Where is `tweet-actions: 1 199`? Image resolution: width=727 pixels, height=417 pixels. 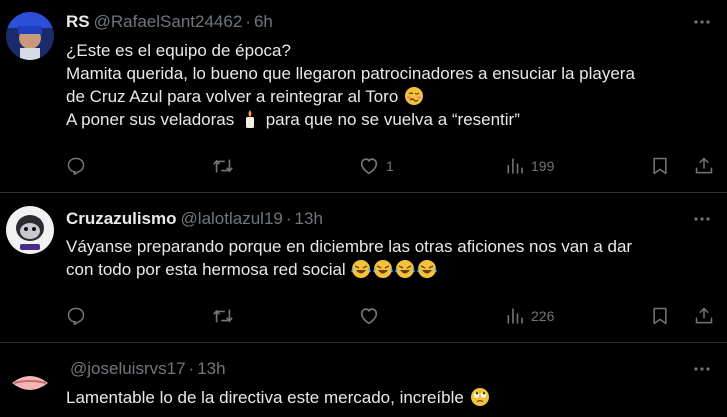 tweet-actions: 1 199 is located at coordinates (389, 166).